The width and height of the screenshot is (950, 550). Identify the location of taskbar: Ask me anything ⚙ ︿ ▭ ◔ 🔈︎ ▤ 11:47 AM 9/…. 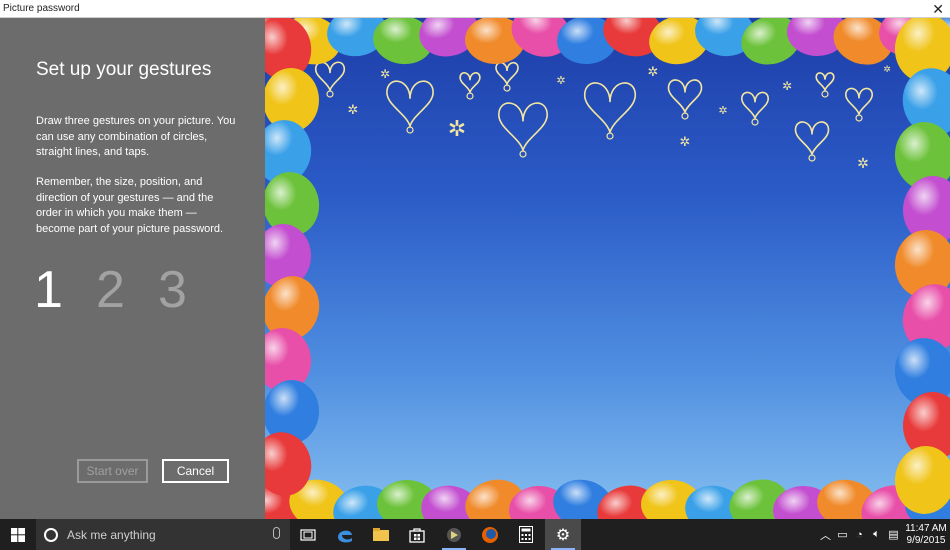
(475, 534).